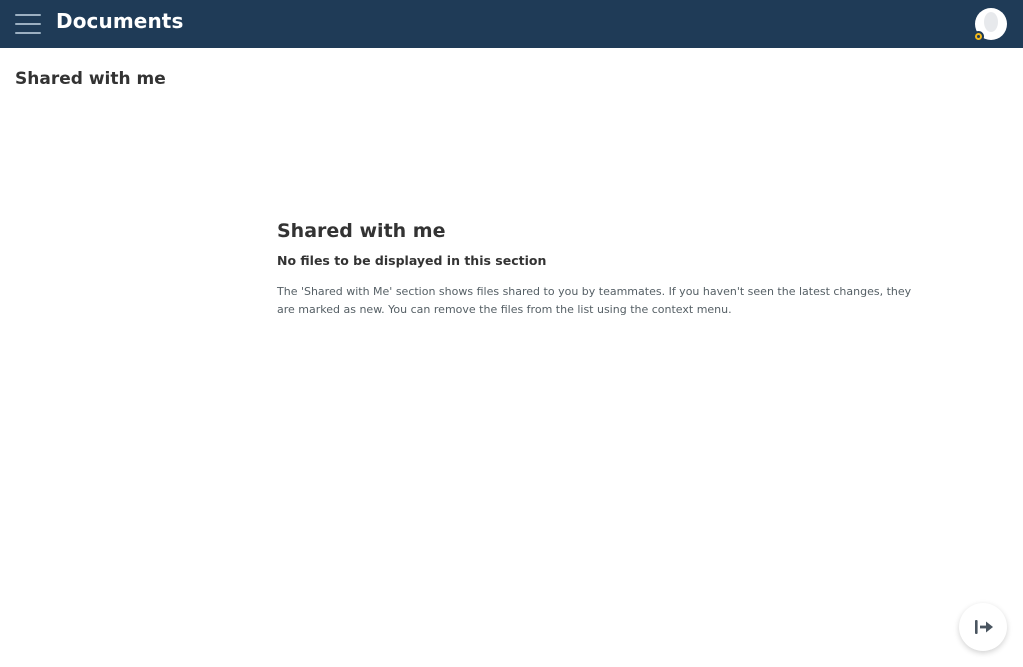 Image resolution: width=1023 pixels, height=667 pixels. What do you see at coordinates (361, 231) in the screenshot?
I see `empty-state-title: Shared with me` at bounding box center [361, 231].